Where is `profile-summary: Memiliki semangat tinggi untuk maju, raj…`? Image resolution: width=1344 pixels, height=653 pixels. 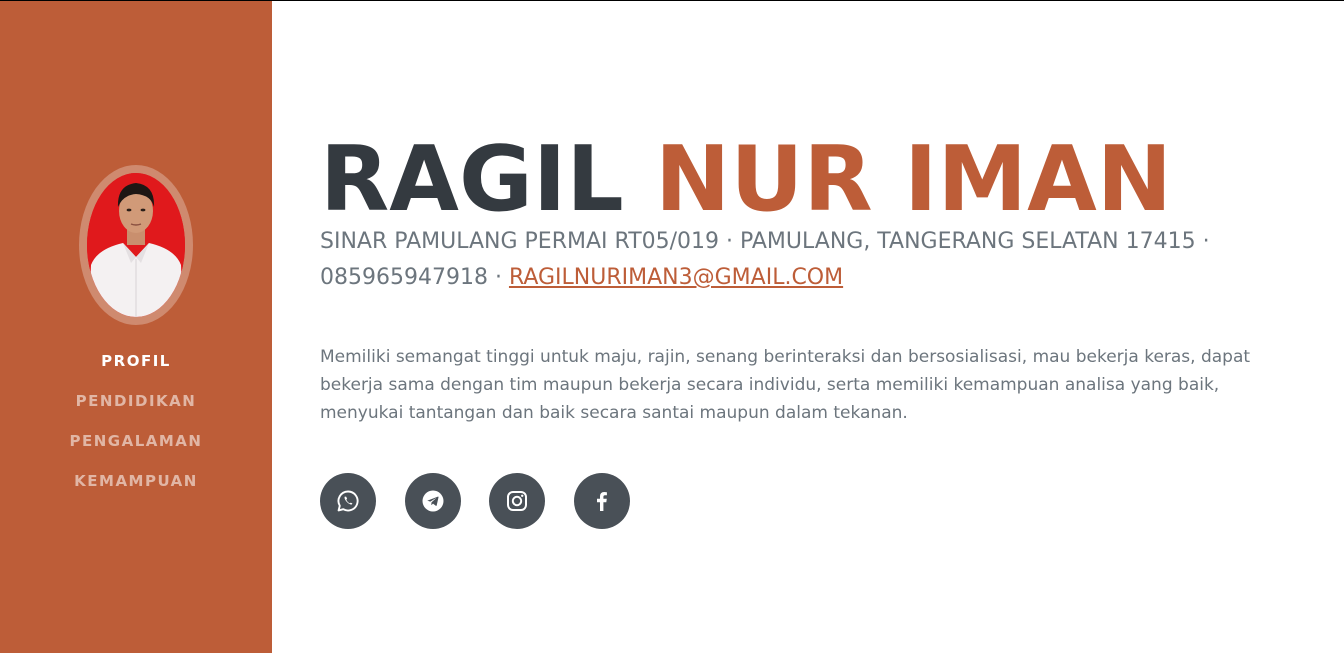 profile-summary: Memiliki semangat tinggi untuk maju, raj… is located at coordinates (785, 385).